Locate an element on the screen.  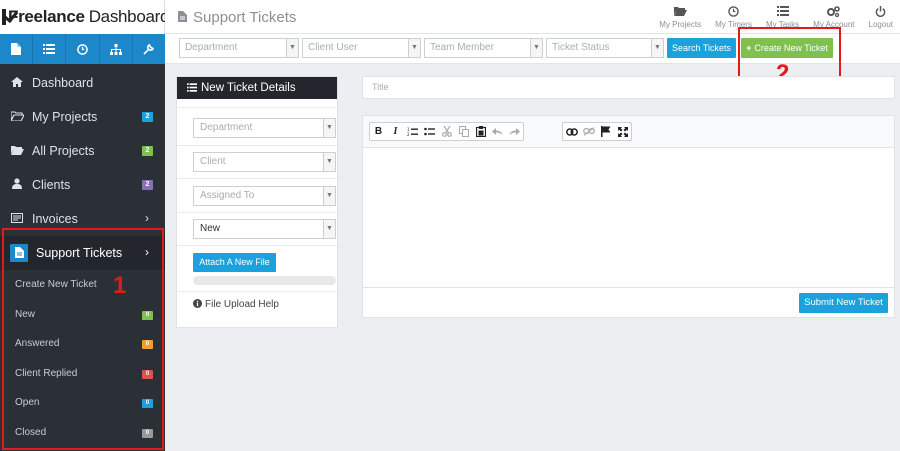
title-input: Title is located at coordinates (628, 87).